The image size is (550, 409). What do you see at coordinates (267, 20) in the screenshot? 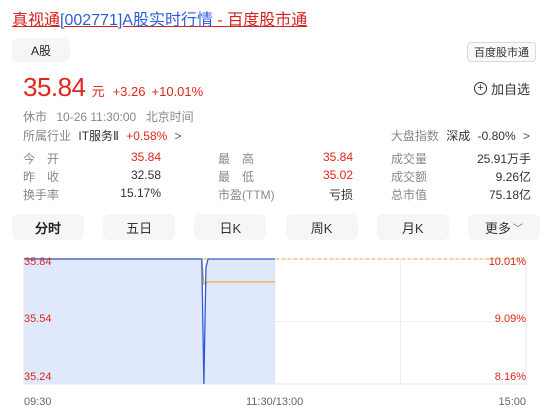
I see `page-title-site: 百度股市通` at bounding box center [267, 20].